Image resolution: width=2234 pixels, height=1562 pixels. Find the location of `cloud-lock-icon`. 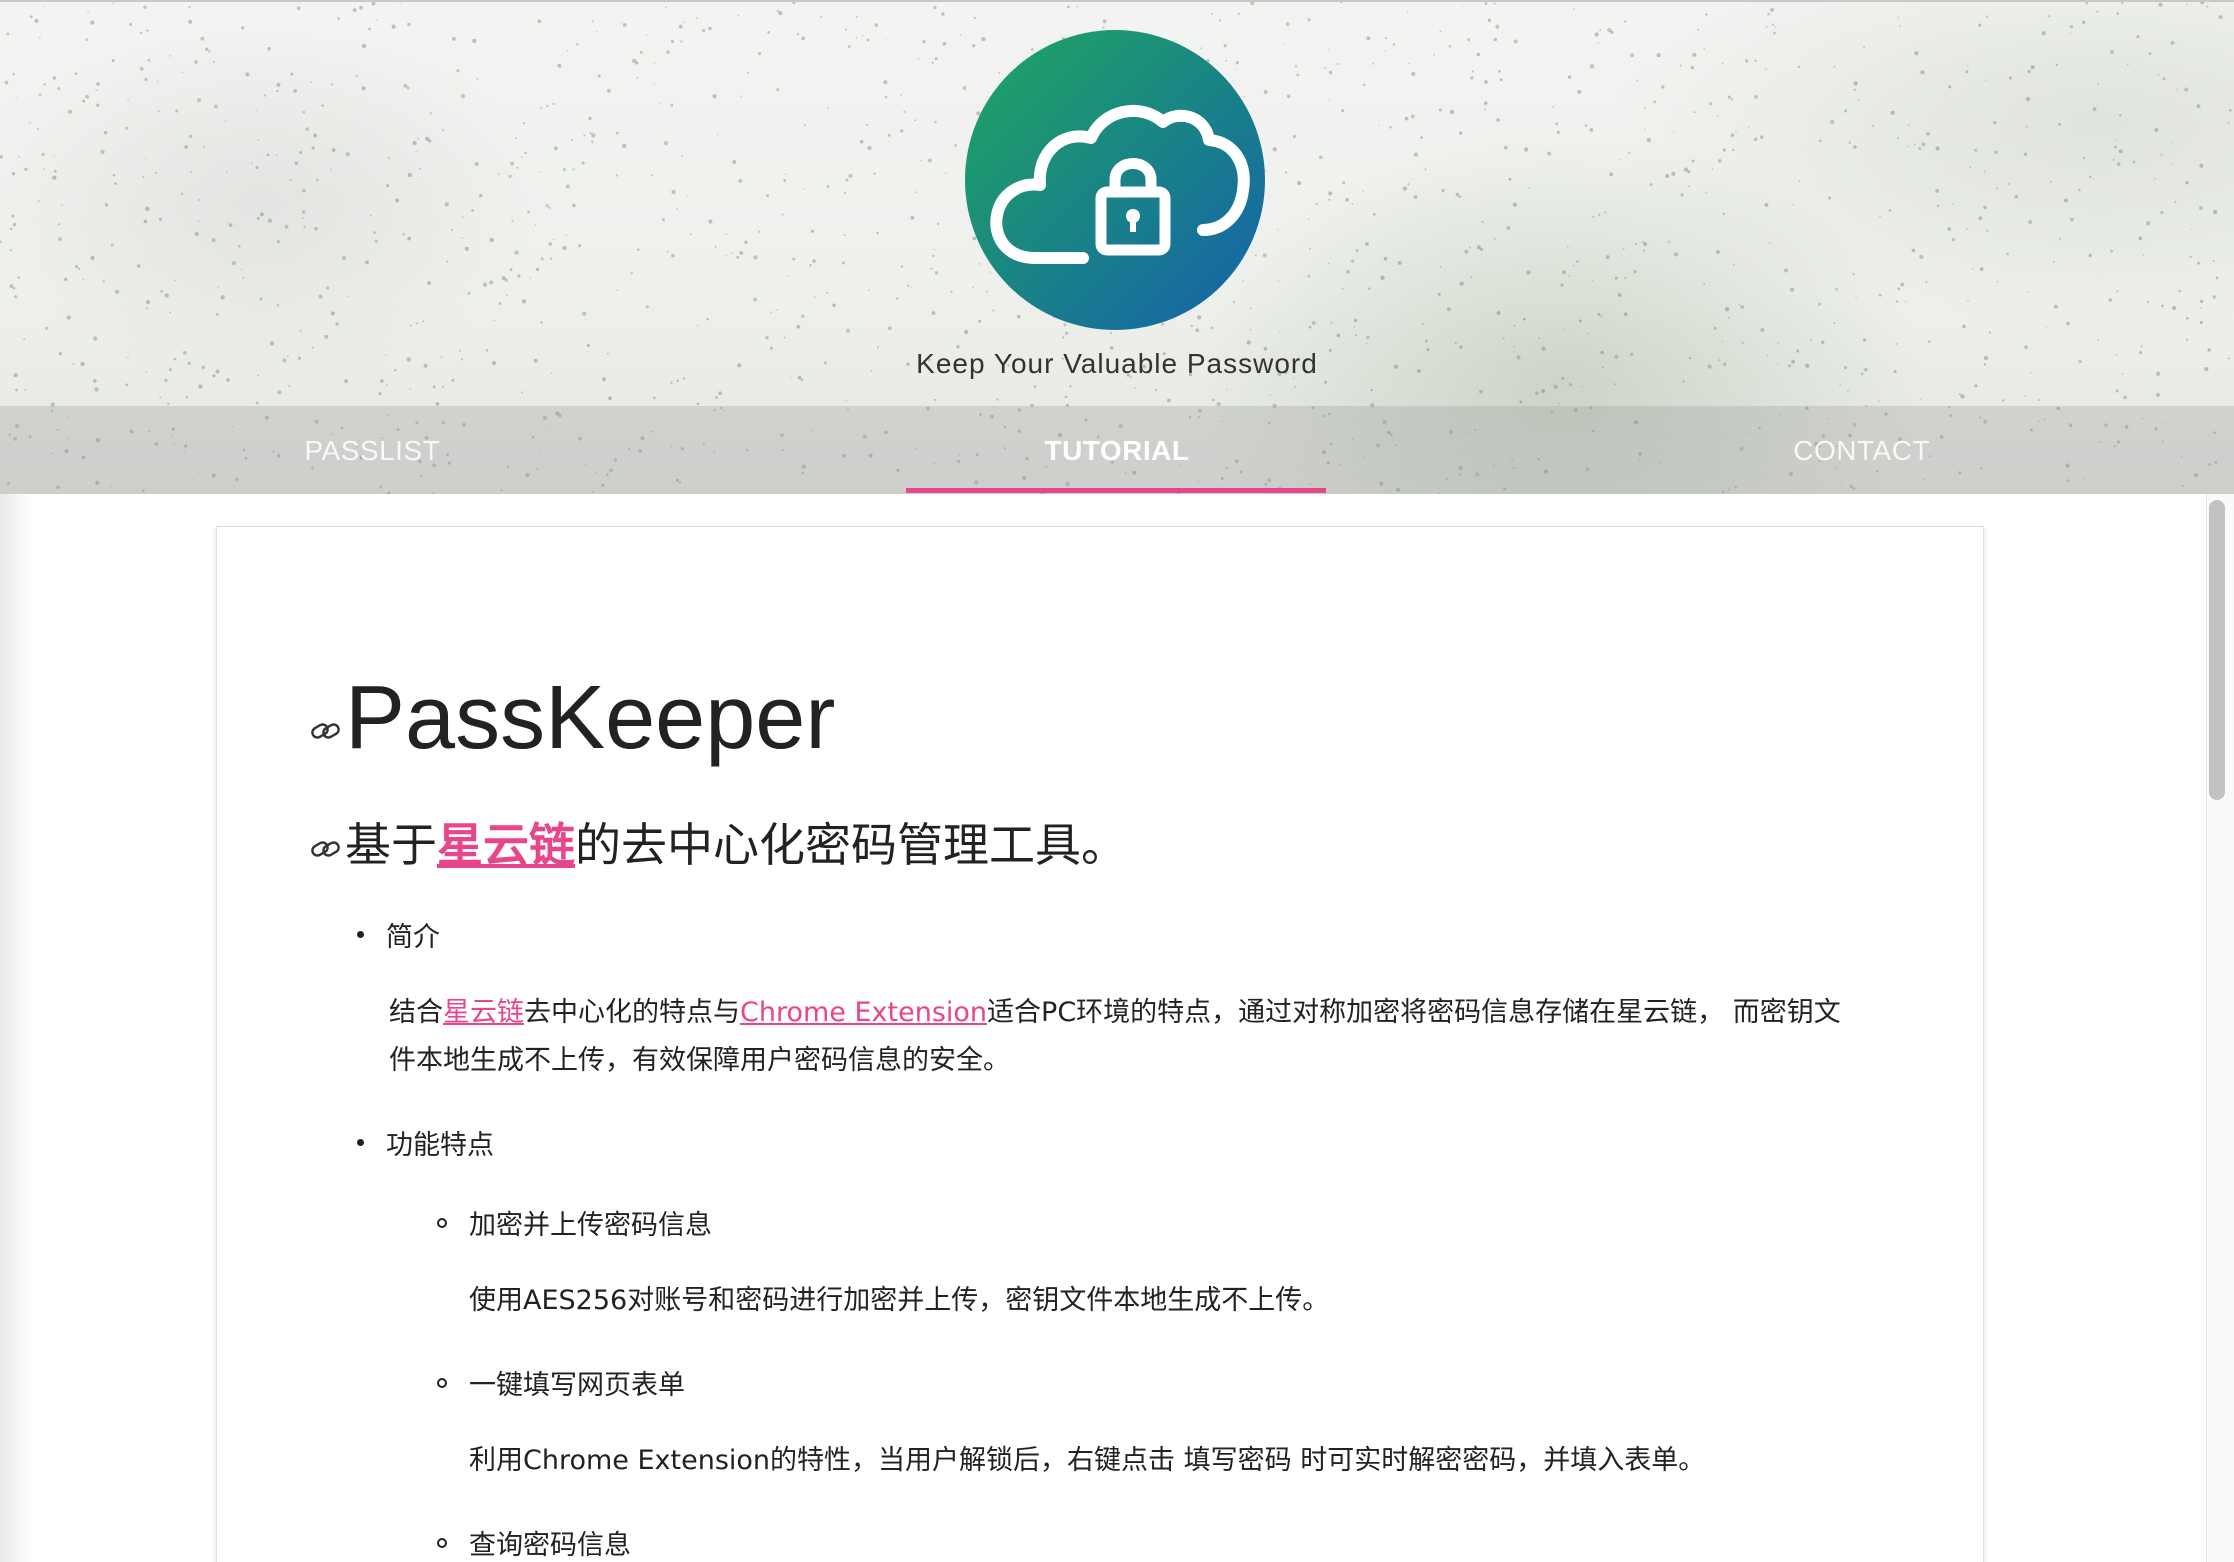

cloud-lock-icon is located at coordinates (1115, 180).